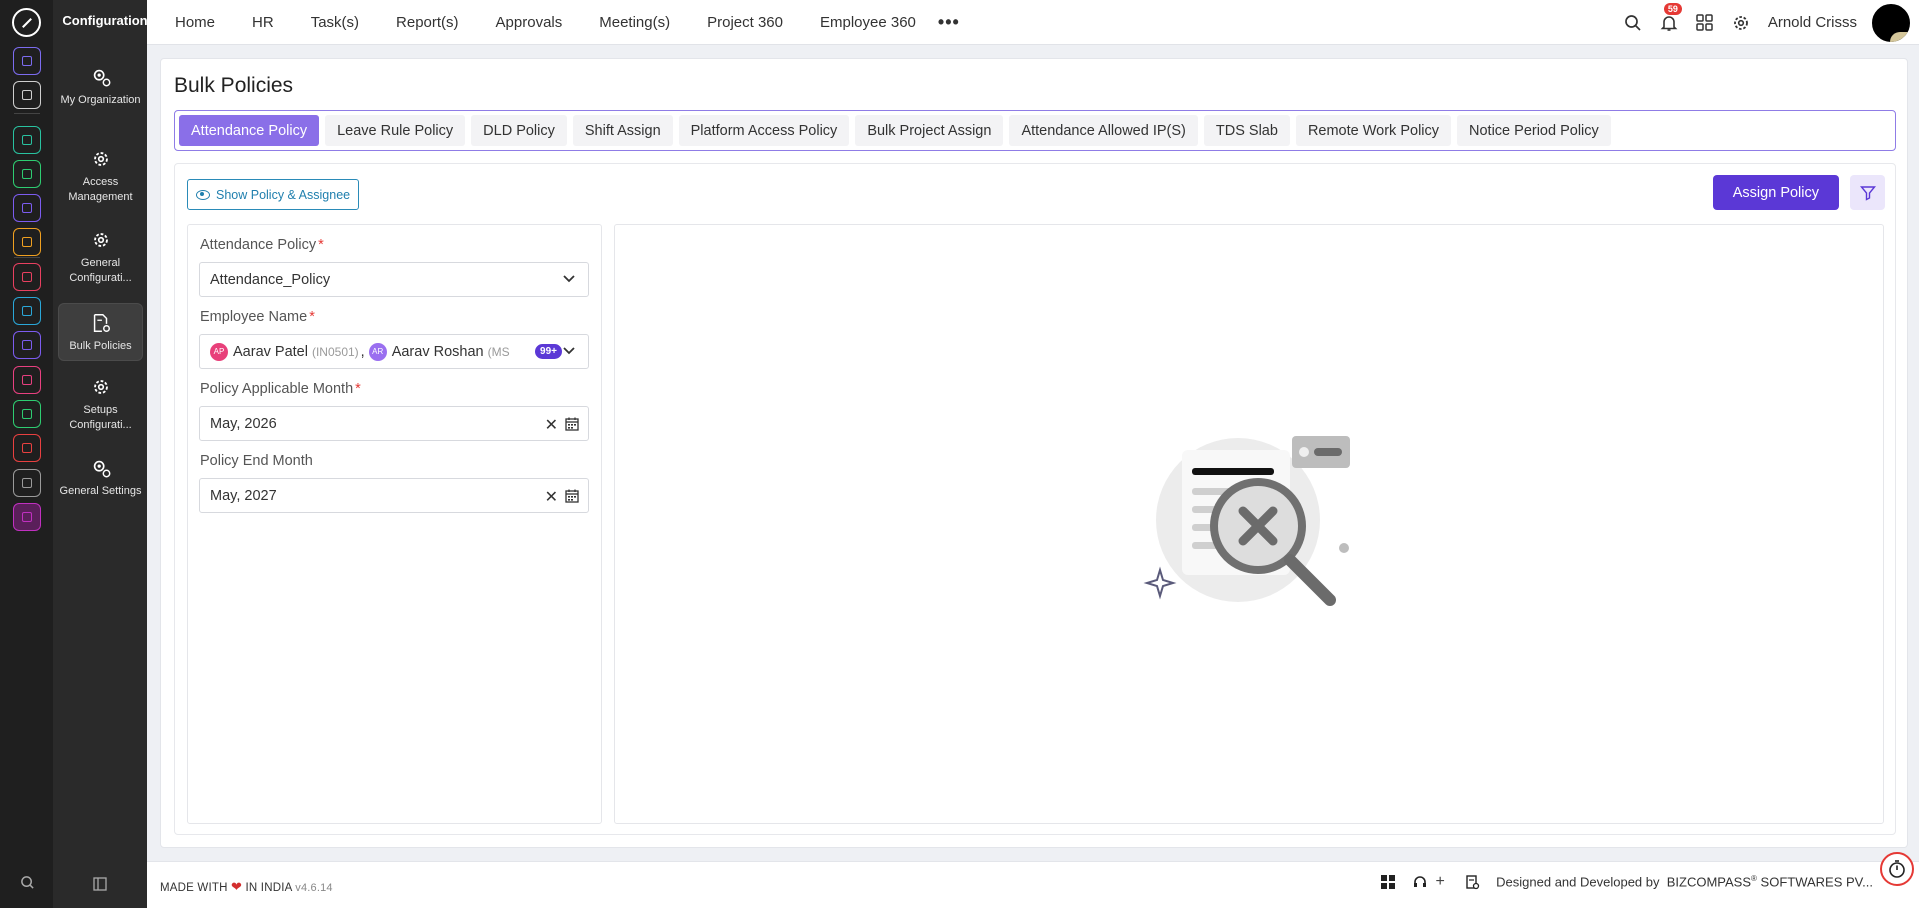  I want to click on nav-approvals: Approvals, so click(529, 22).